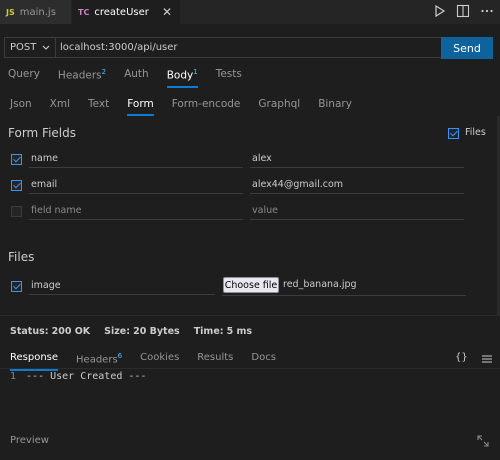 This screenshot has height=460, width=500. I want to click on editor-tab-label: createUser, so click(121, 12).